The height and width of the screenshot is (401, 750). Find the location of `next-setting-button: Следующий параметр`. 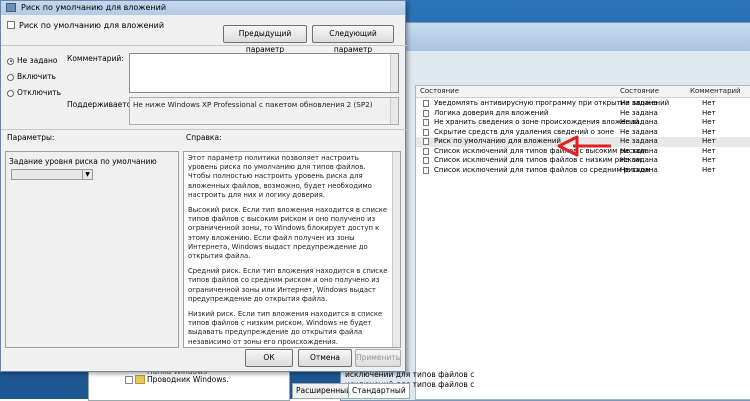

next-setting-button: Следующий параметр is located at coordinates (353, 39).